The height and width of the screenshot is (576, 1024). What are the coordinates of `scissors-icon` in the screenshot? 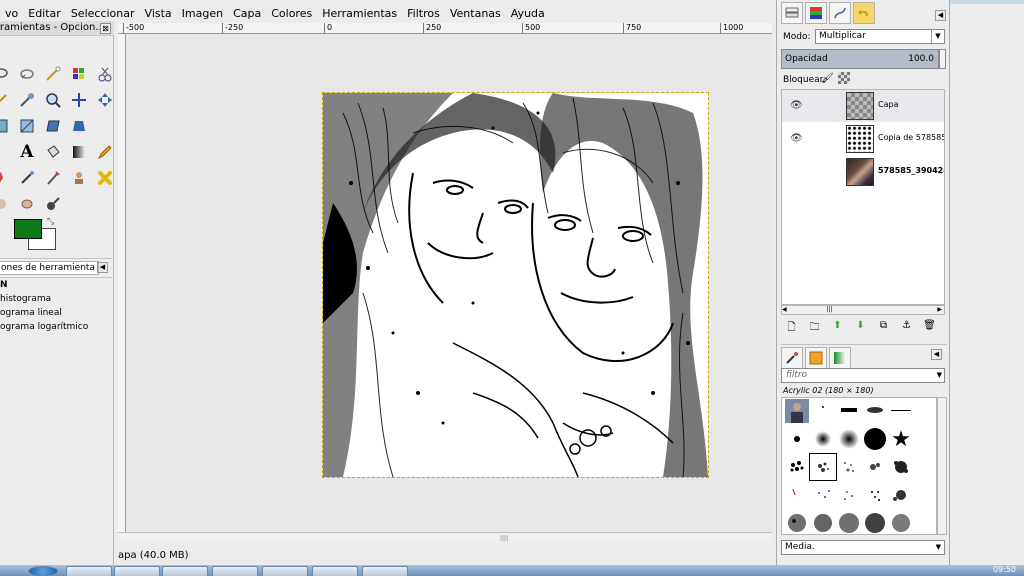 It's located at (79, 74).